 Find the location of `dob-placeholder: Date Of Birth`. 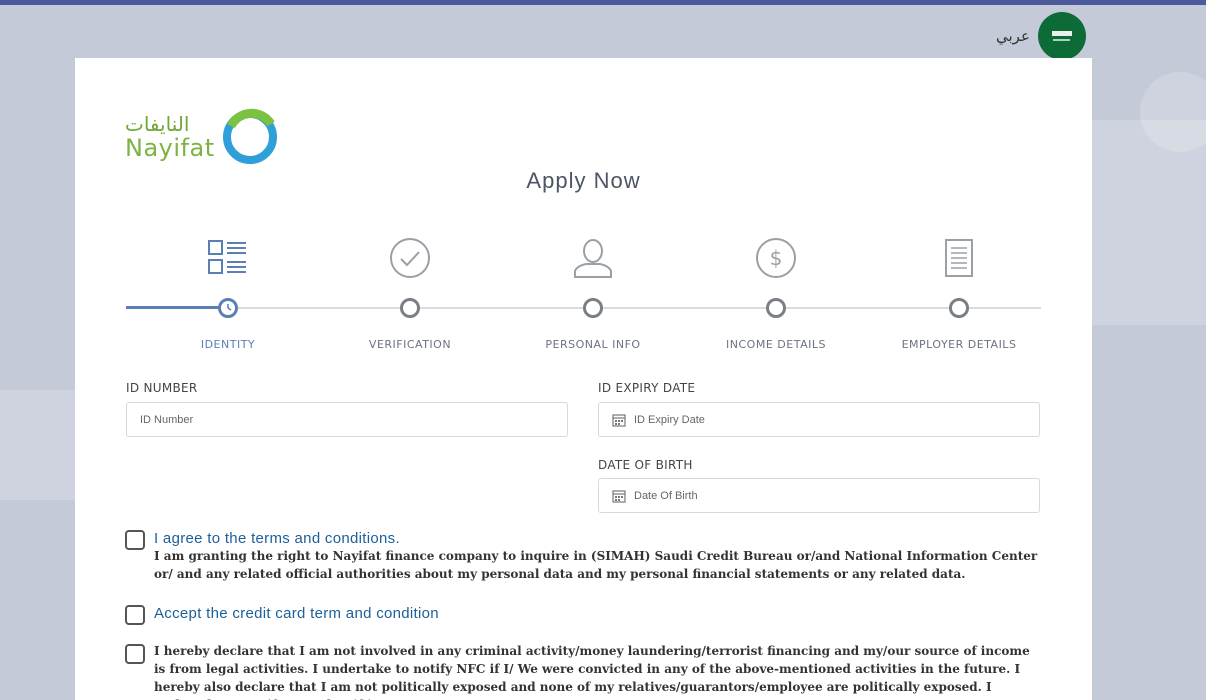

dob-placeholder: Date Of Birth is located at coordinates (666, 495).